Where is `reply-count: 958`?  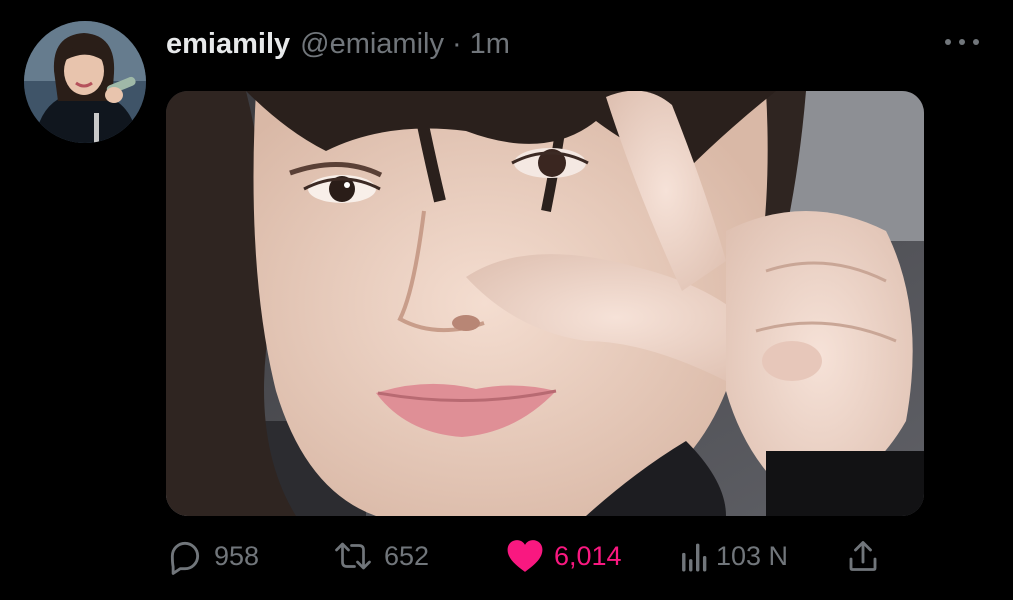 reply-count: 958 is located at coordinates (237, 555).